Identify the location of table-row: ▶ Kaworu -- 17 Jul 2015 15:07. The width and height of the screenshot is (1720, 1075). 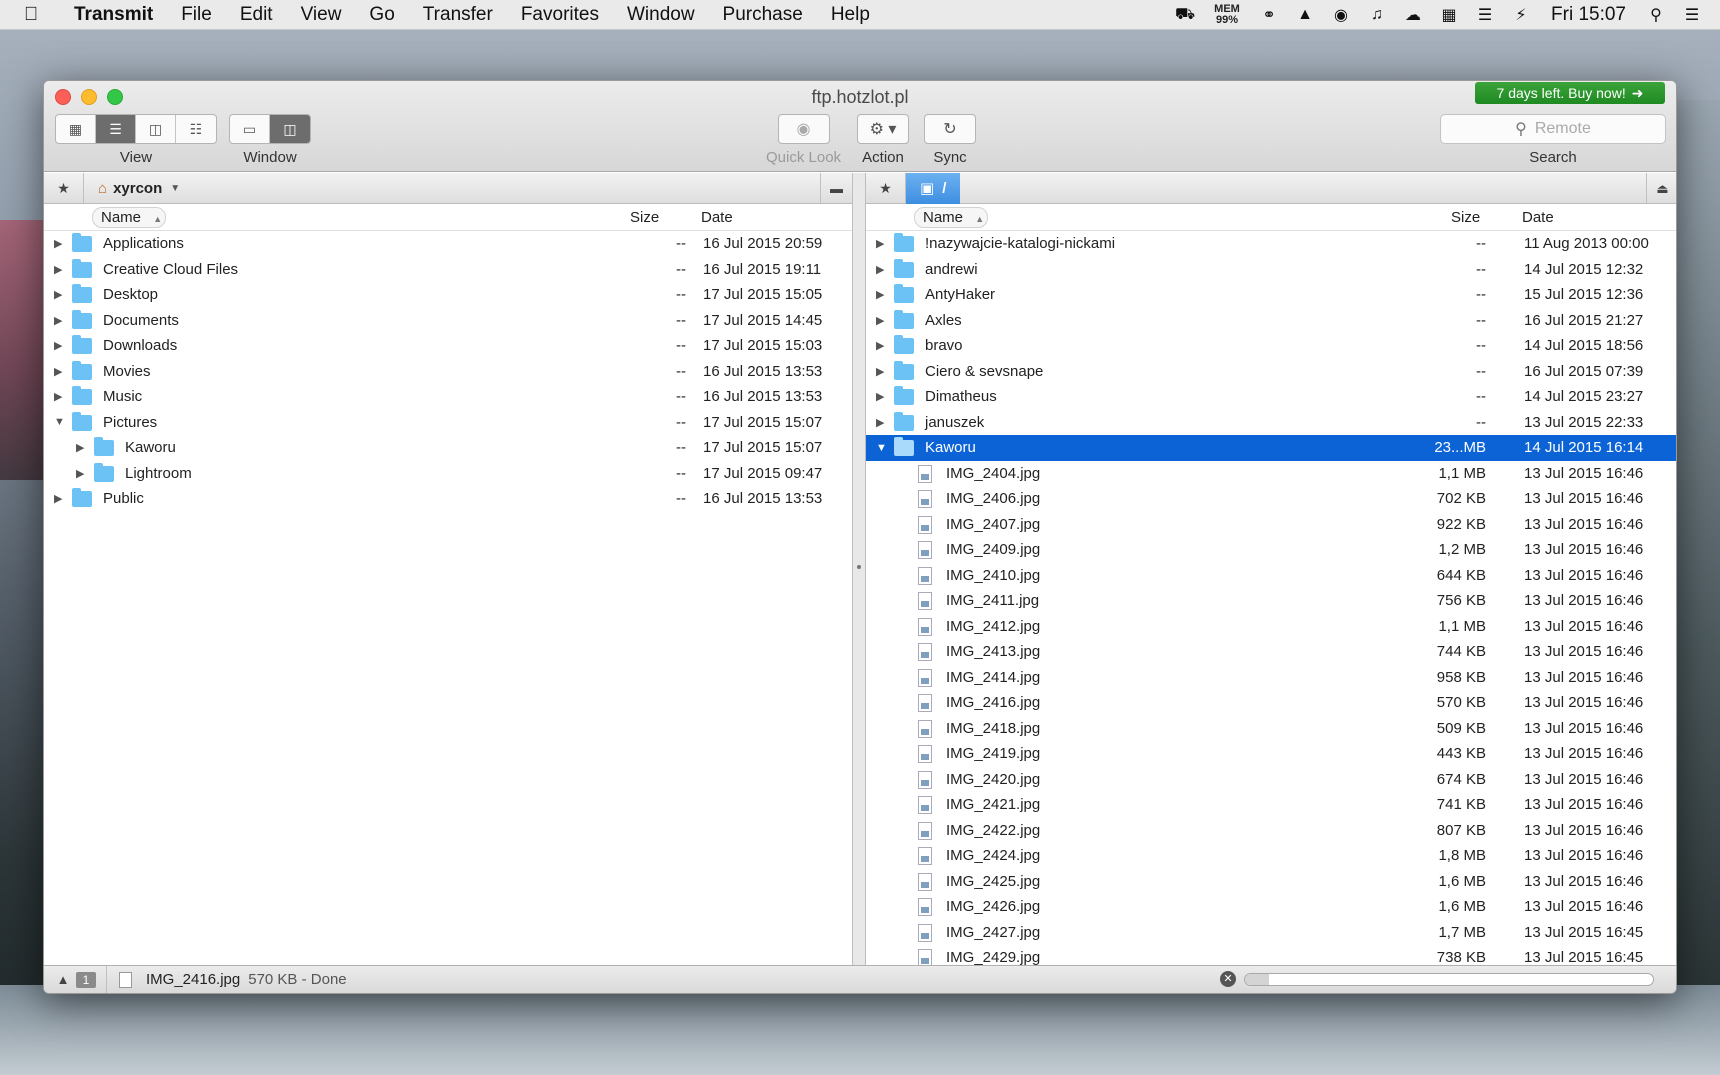
(448, 448).